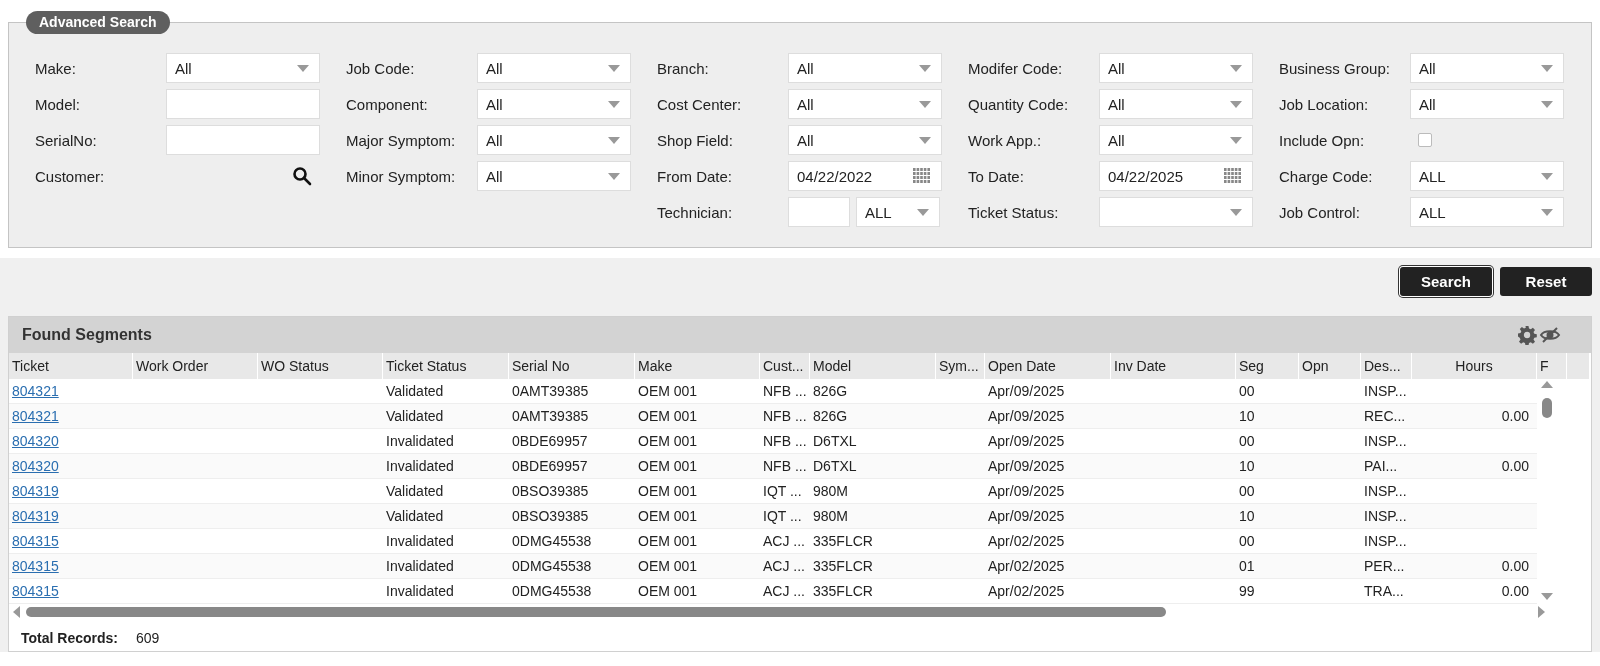  Describe the element at coordinates (695, 212) in the screenshot. I see `field-label: Technician:` at that location.